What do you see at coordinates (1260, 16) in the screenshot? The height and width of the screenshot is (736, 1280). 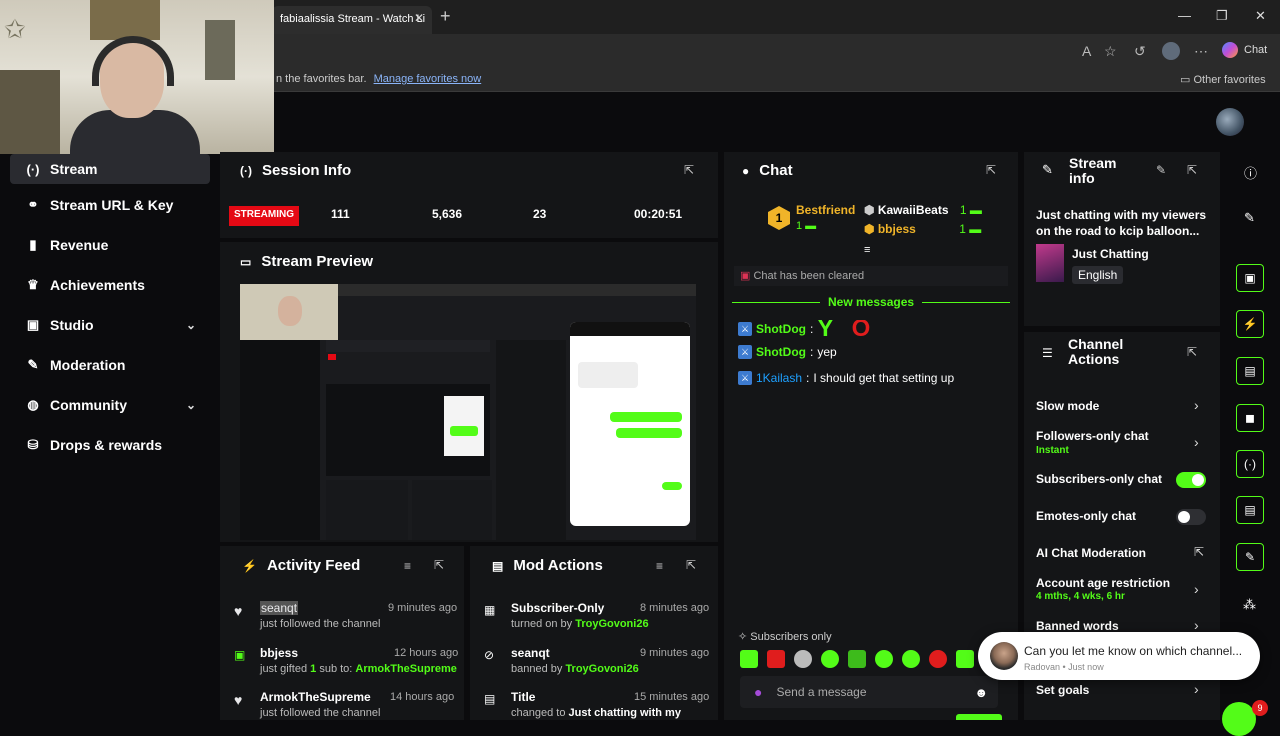 I see `close-window-icon: ✕` at bounding box center [1260, 16].